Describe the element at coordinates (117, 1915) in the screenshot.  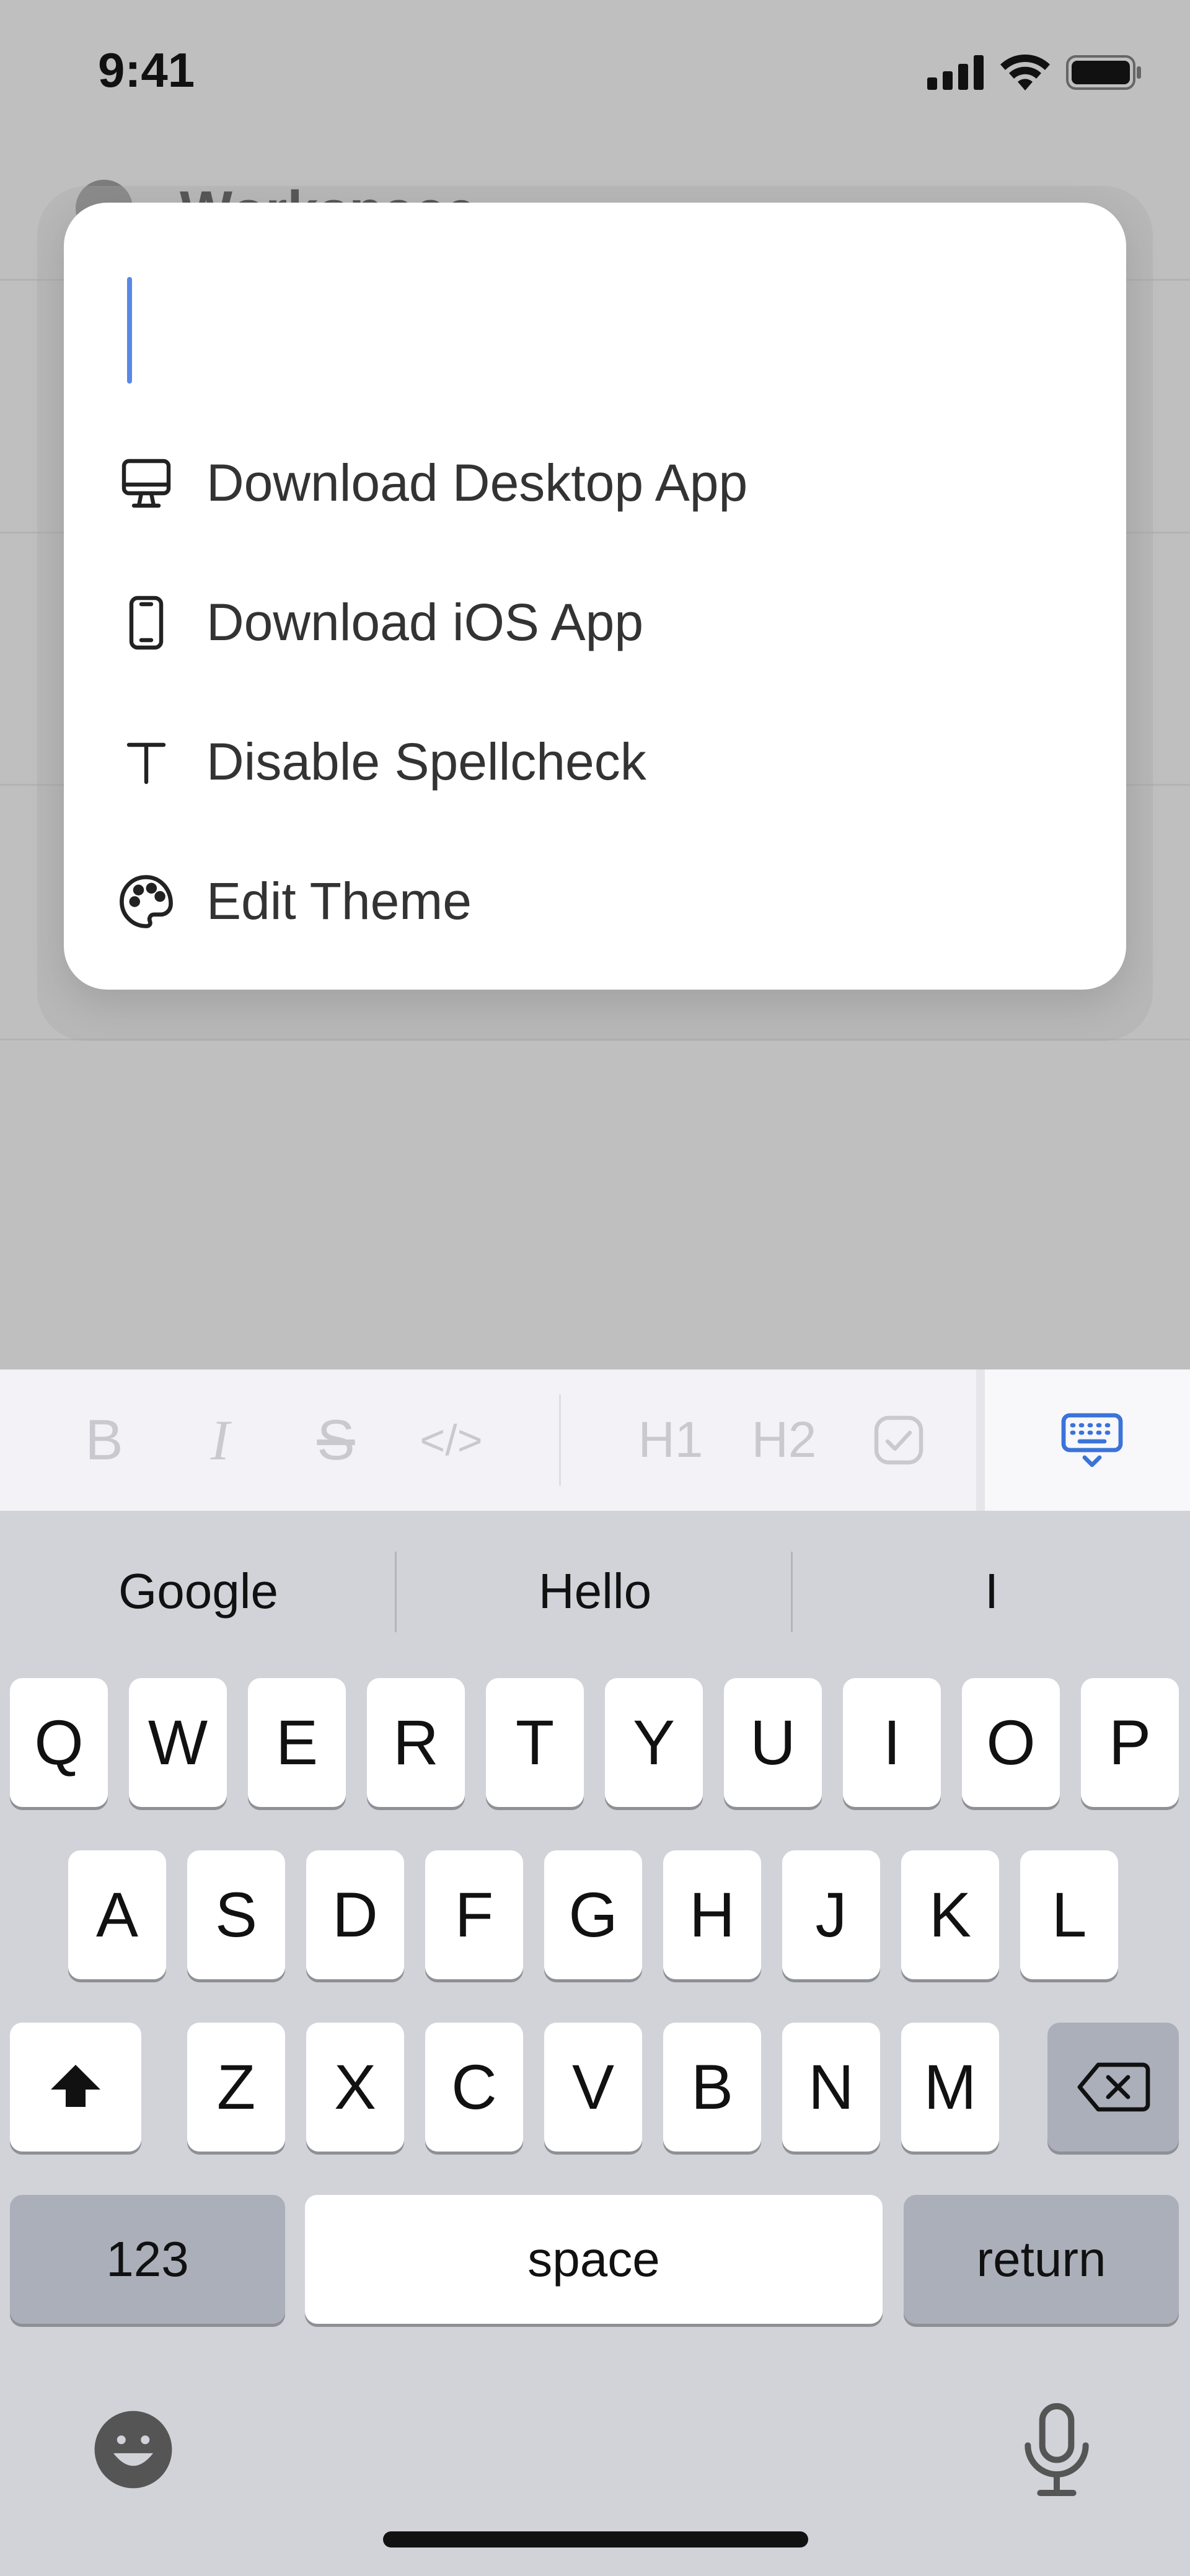
I see `key-a: A` at that location.